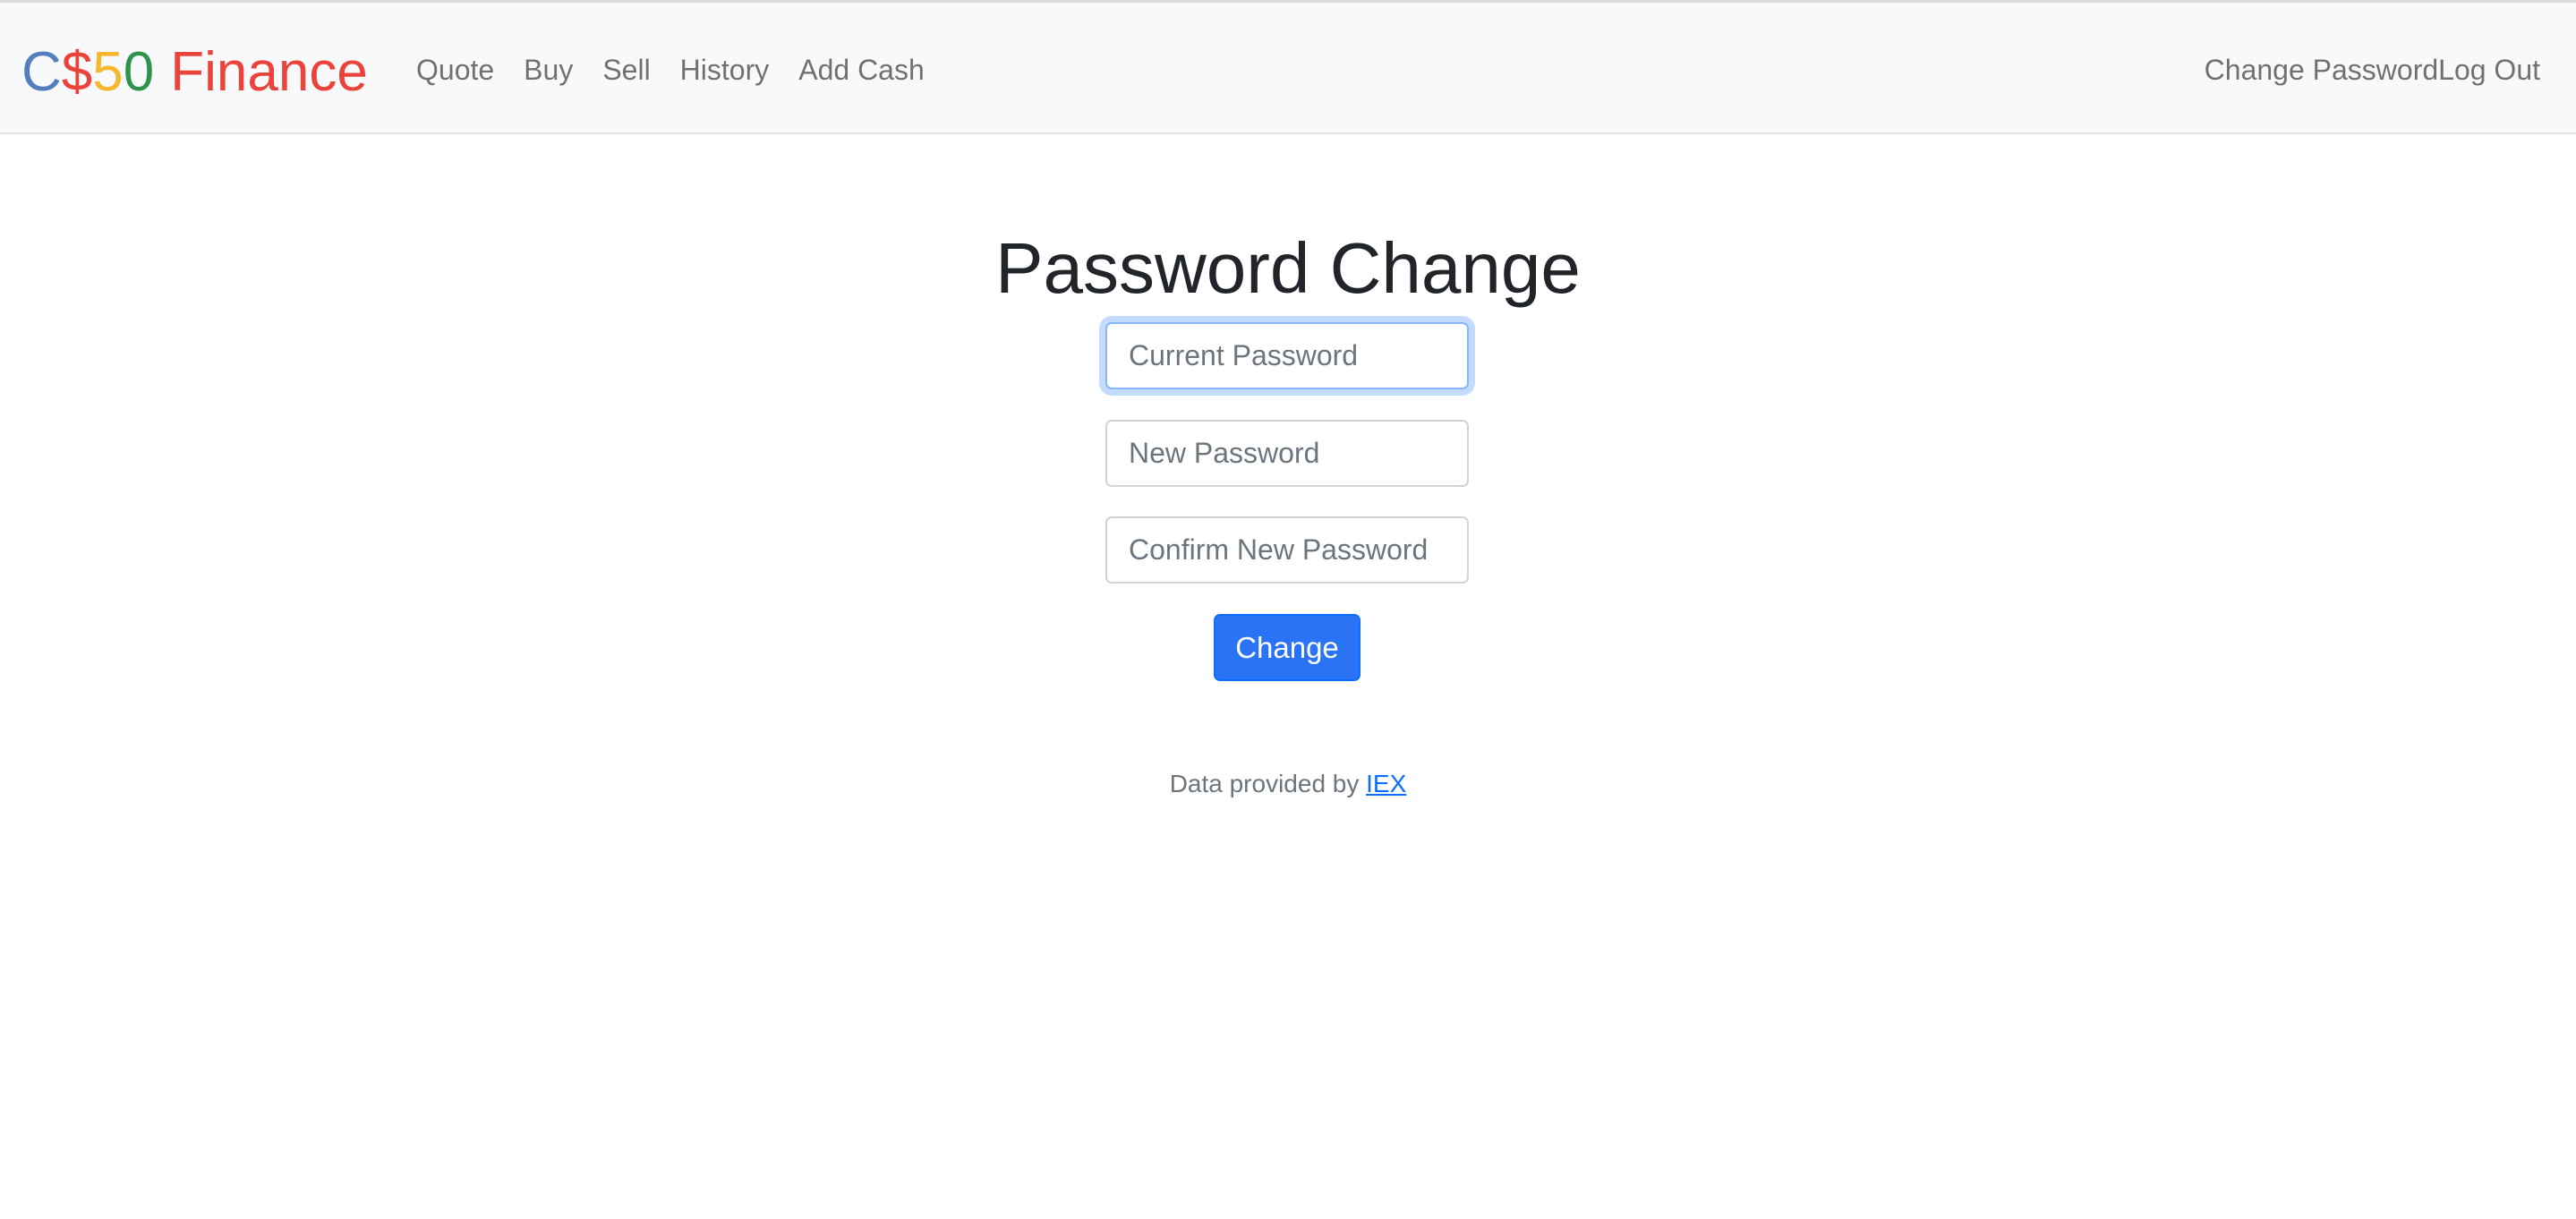 This screenshot has width=2576, height=1219. I want to click on brand-logo-link: C$50 Finance, so click(194, 70).